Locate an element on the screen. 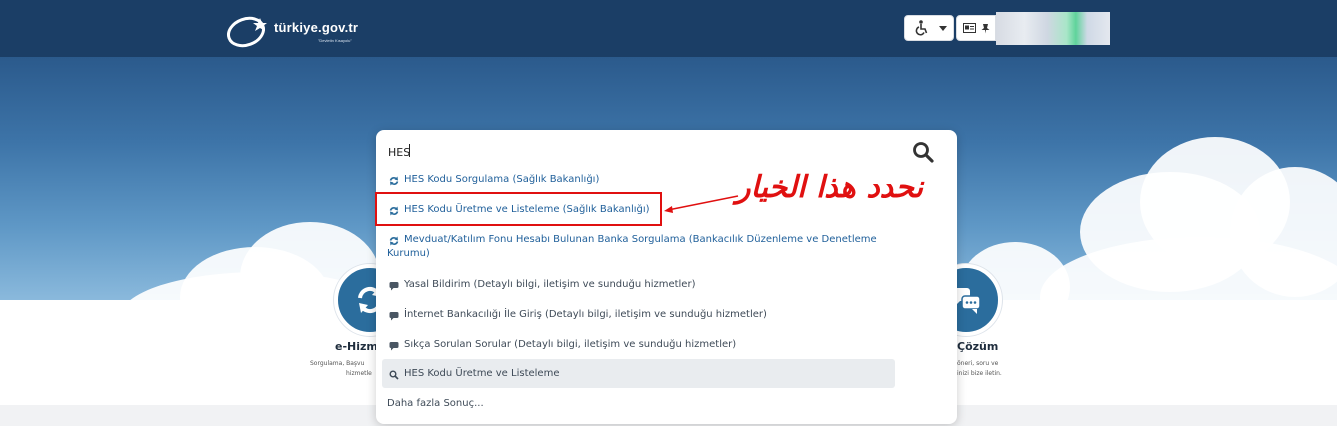 The height and width of the screenshot is (426, 1337). refresh-icon is located at coordinates (394, 181).